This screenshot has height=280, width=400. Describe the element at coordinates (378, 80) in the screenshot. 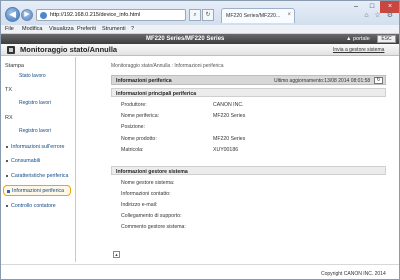

I see `refresh-icon: ↻` at that location.